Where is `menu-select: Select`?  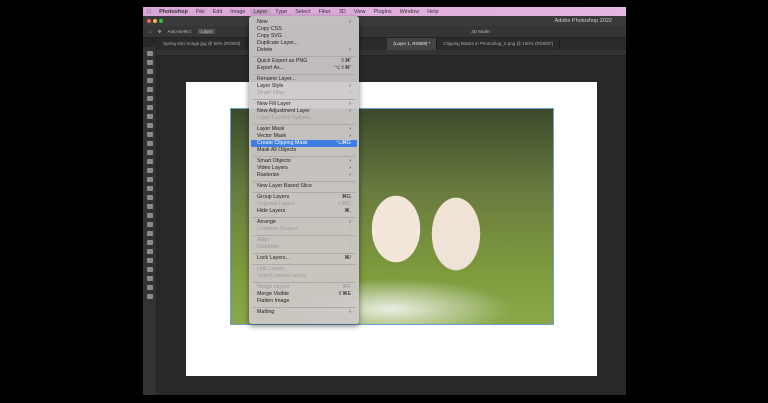
menu-select: Select is located at coordinates (302, 12).